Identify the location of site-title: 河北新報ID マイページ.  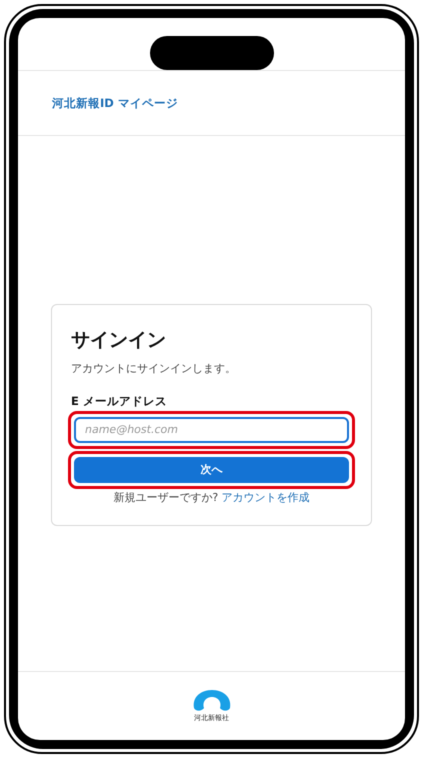
(115, 103).